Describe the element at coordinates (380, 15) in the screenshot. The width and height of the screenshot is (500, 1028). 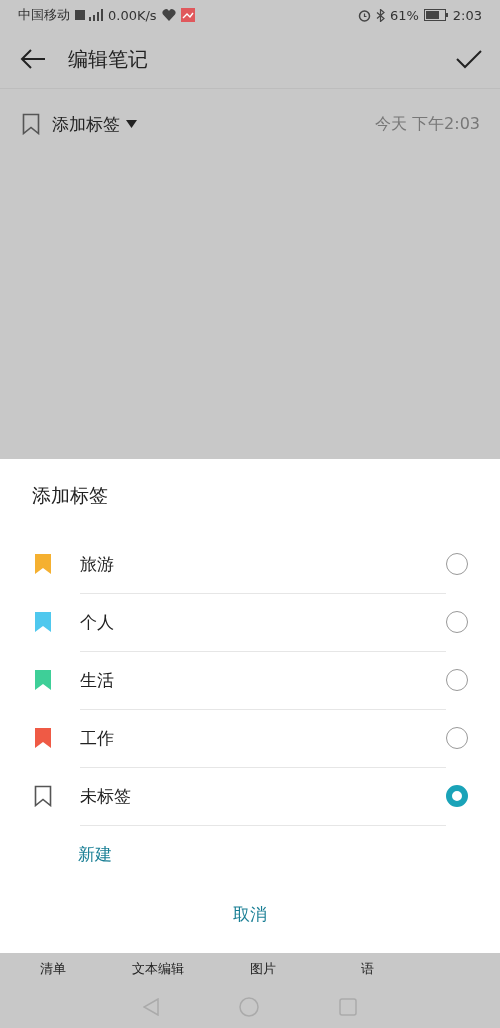
I see `bluetooth-icon` at that location.